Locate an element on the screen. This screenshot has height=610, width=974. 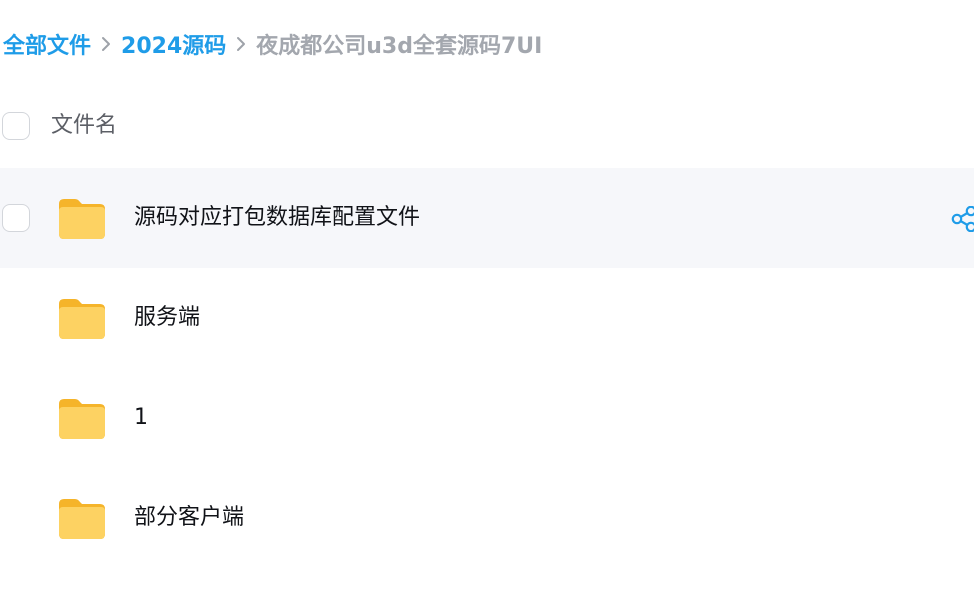
breadcrumb: 全部文件 2024源码 夜成都公司u3d全套源码7UI is located at coordinates (272, 44).